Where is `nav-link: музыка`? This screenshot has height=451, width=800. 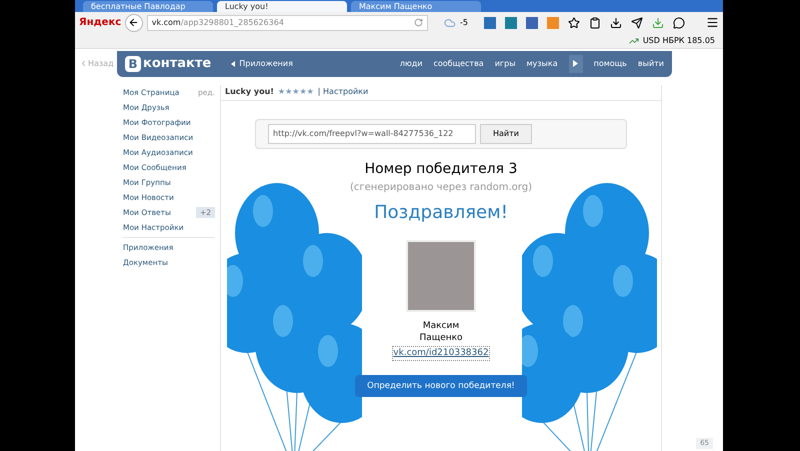
nav-link: музыка is located at coordinates (542, 64).